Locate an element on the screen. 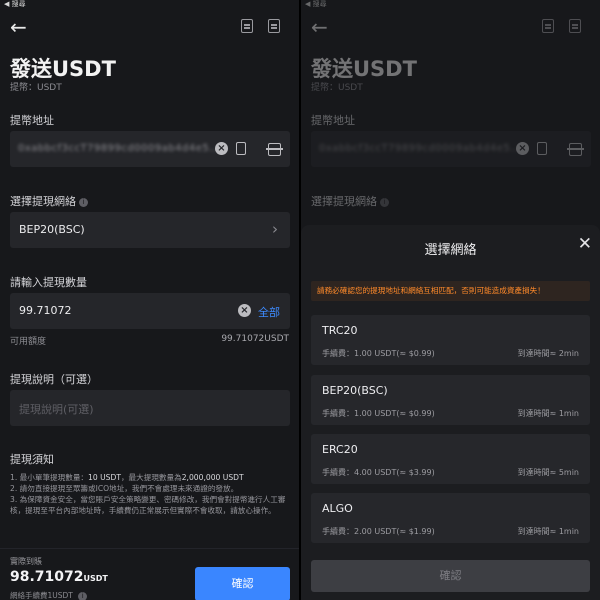 Image resolution: width=600 pixels, height=600 pixels. bottom-bar: 實際到賬 98.71072USDT 網絡手續費1USDT i 確認 is located at coordinates (149, 574).